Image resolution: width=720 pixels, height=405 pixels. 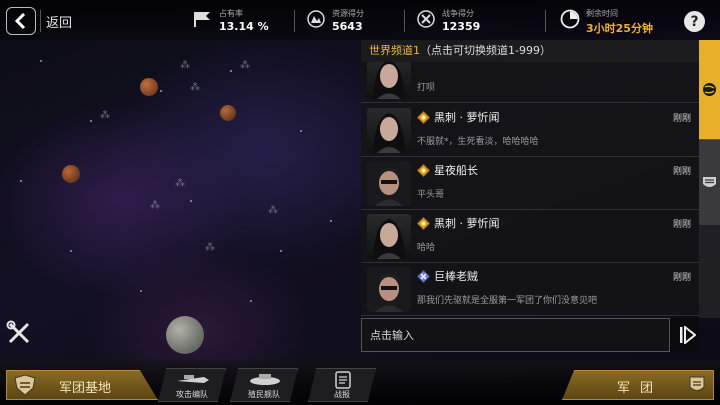 I want to click on flag-icon, so click(x=202, y=19).